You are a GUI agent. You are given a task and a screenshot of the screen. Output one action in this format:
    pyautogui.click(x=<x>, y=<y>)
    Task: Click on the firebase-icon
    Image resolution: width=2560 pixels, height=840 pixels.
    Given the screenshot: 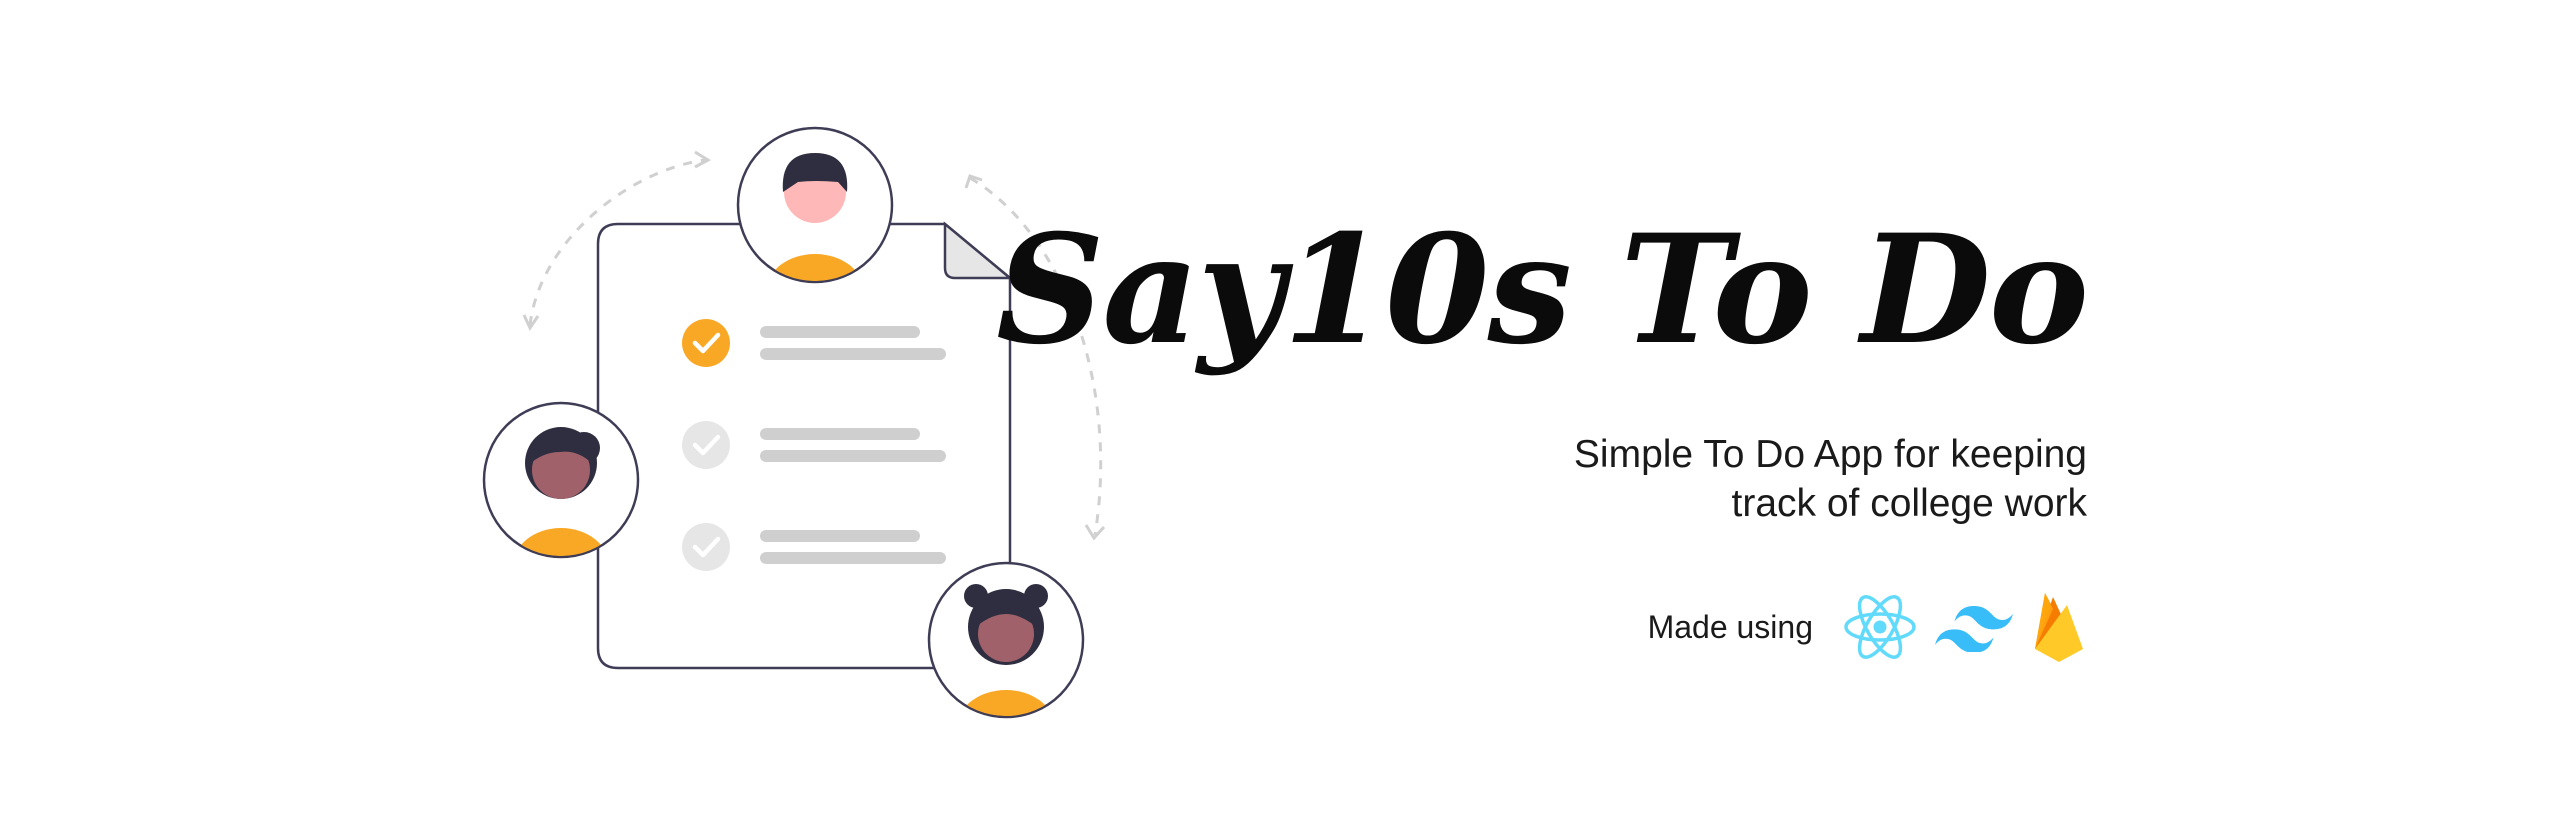 What is the action you would take?
    pyautogui.click(x=2059, y=627)
    